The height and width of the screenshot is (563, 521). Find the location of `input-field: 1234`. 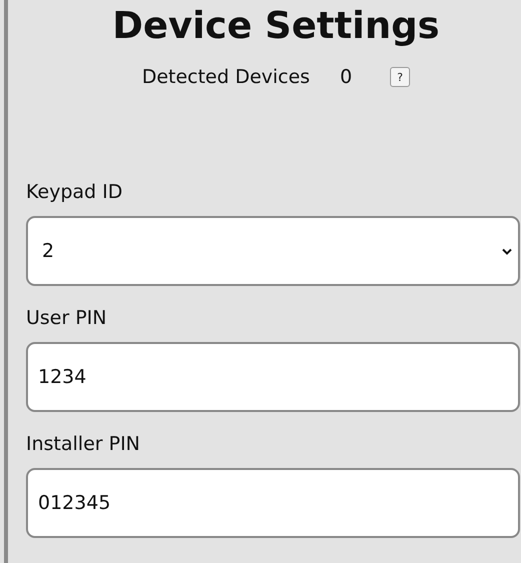

input-field: 1234 is located at coordinates (273, 377).